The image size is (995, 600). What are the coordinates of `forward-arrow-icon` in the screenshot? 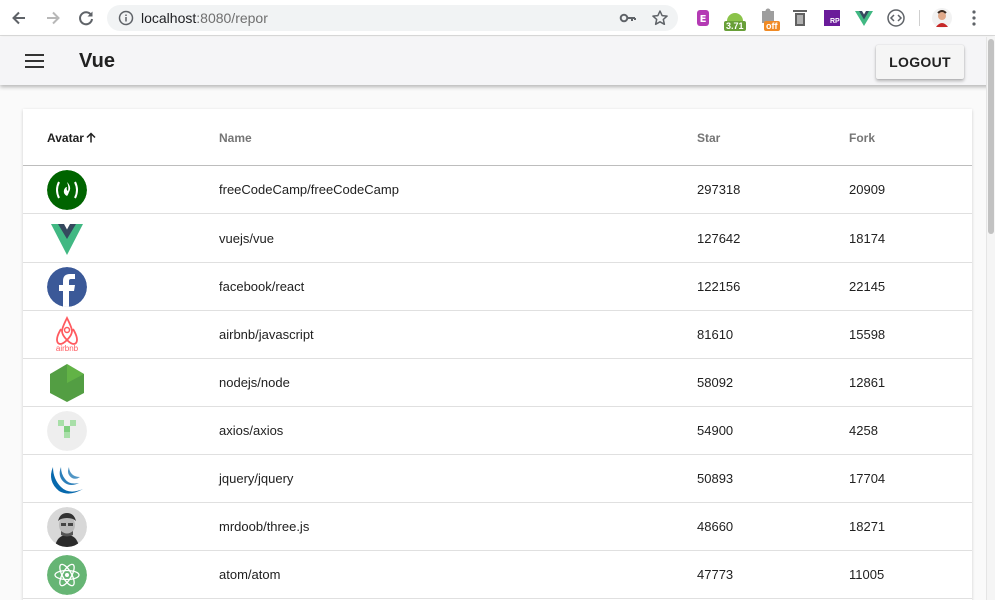 It's located at (53, 18).